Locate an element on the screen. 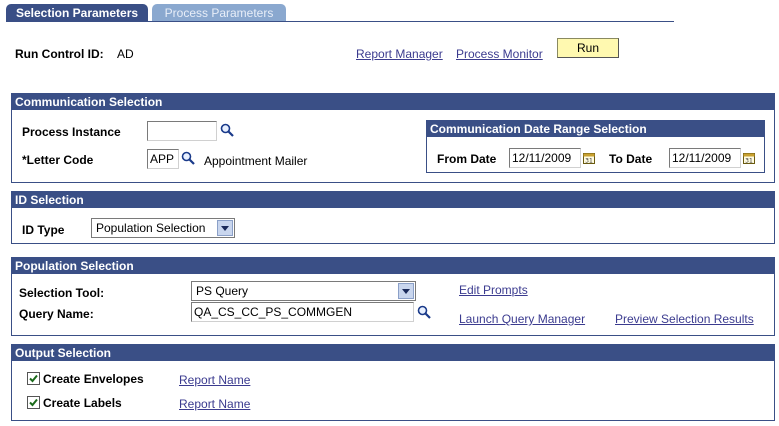  run-button: Run is located at coordinates (588, 48).